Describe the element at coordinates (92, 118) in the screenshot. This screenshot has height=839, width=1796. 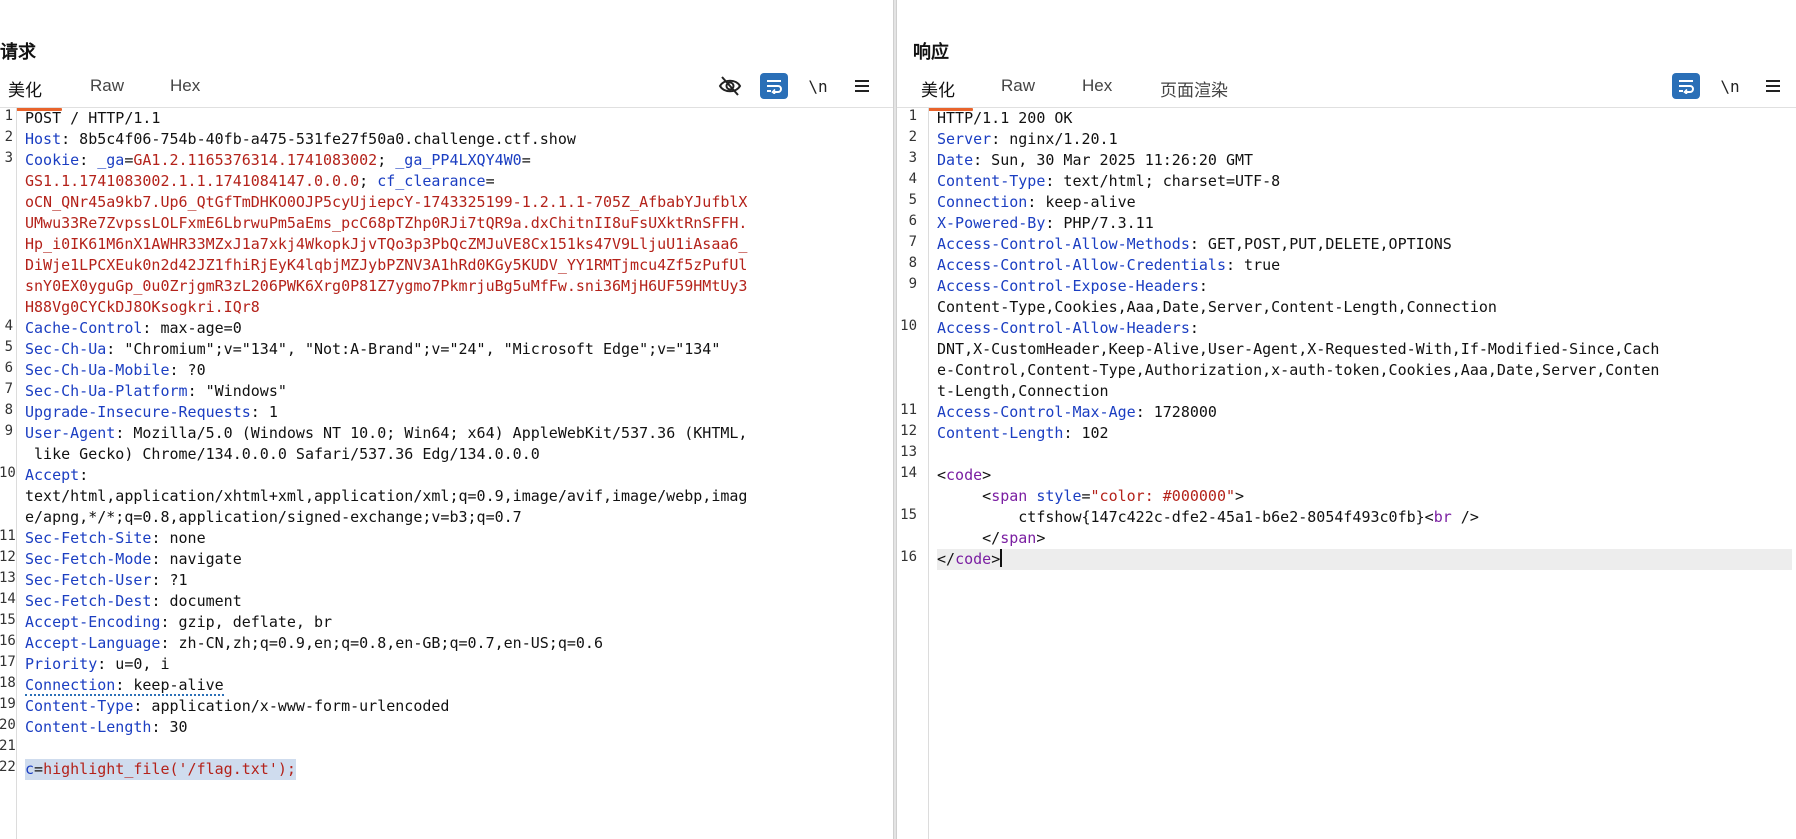
I see `code-text: POST / HTTP/1.1` at that location.